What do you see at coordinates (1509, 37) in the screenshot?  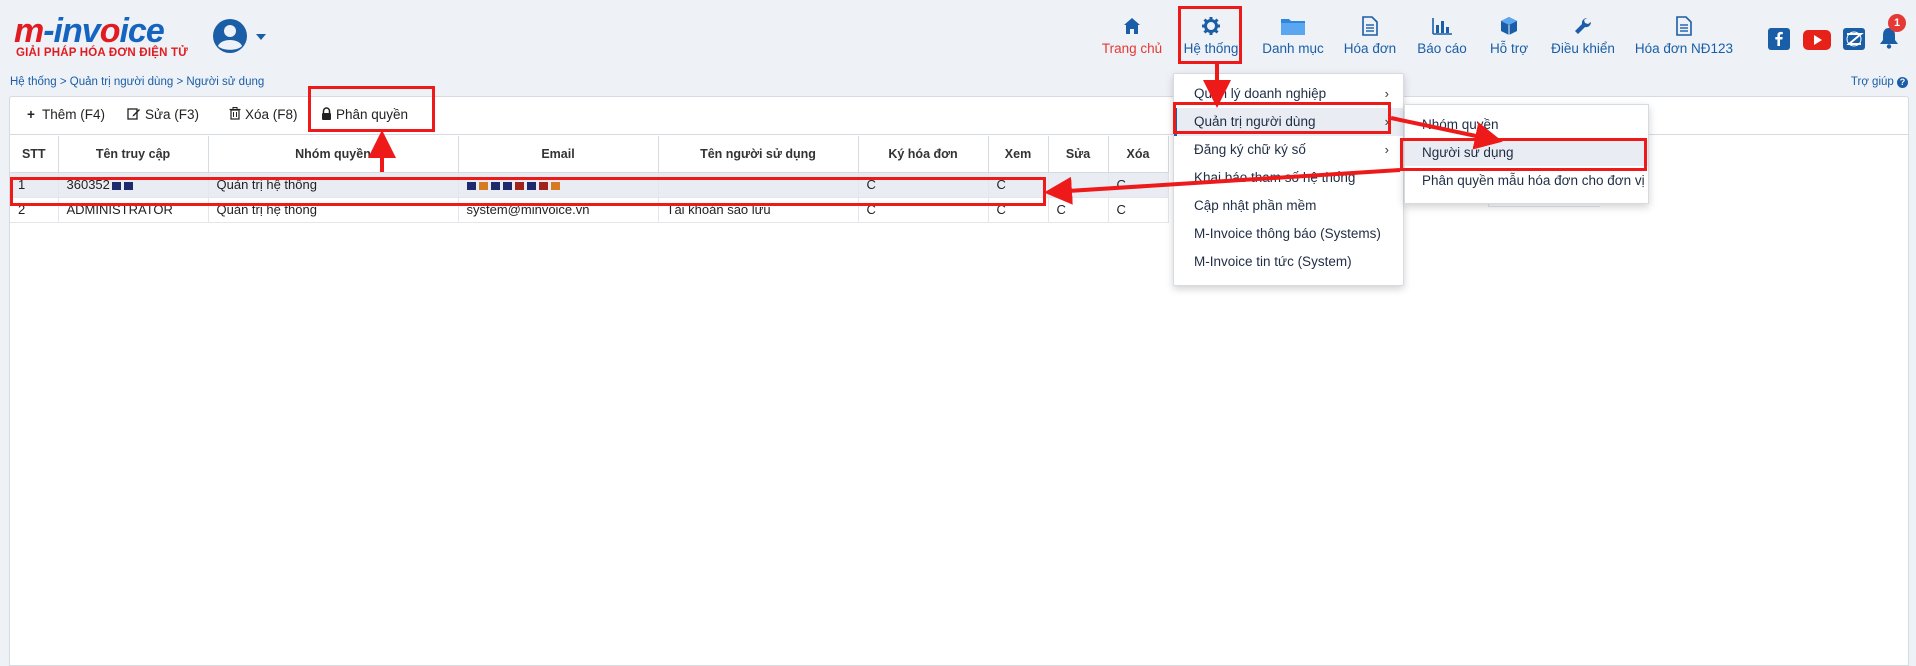 I see `nav-support: Hỗ trợ` at bounding box center [1509, 37].